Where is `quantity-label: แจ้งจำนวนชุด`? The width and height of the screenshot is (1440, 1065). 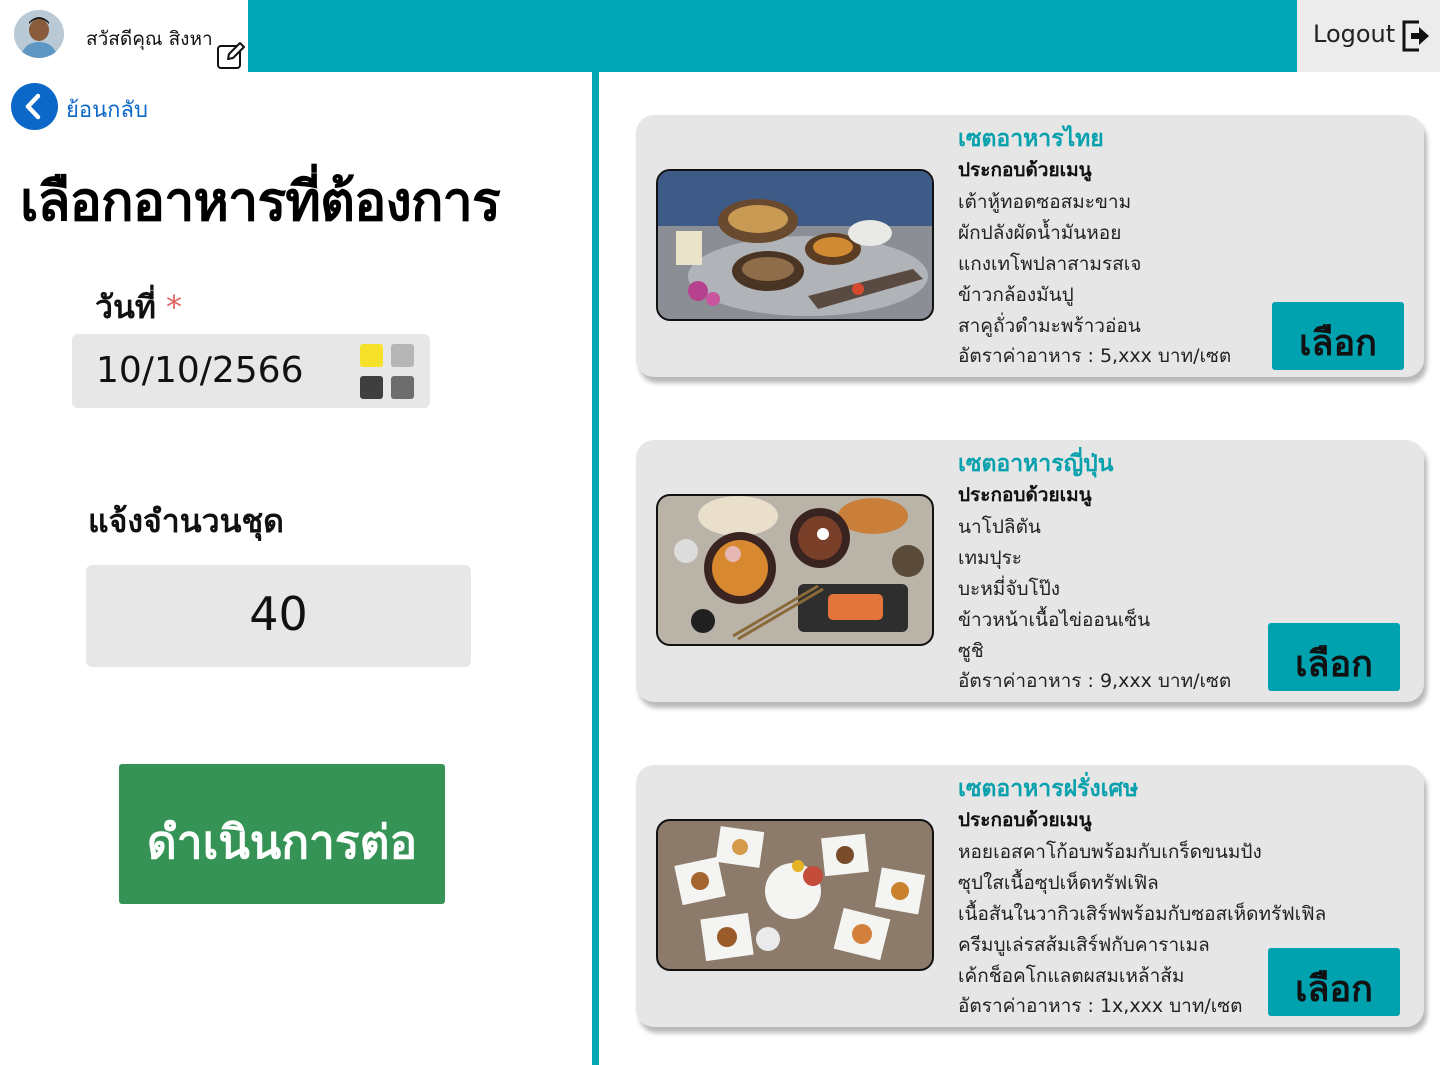 quantity-label: แจ้งจำนวนชุด is located at coordinates (186, 521).